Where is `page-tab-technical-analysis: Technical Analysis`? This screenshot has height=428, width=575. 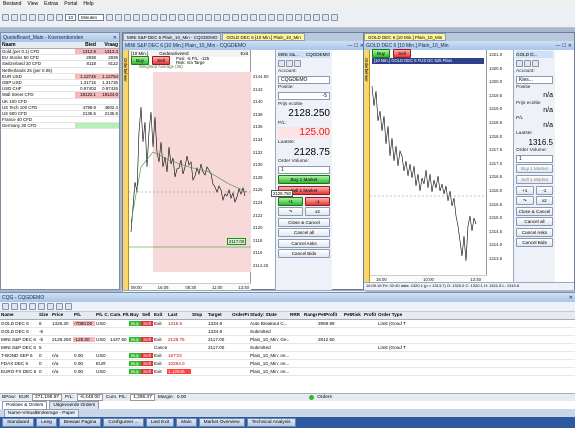 page-tab-technical-analysis: Technical Analysis is located at coordinates (271, 422).